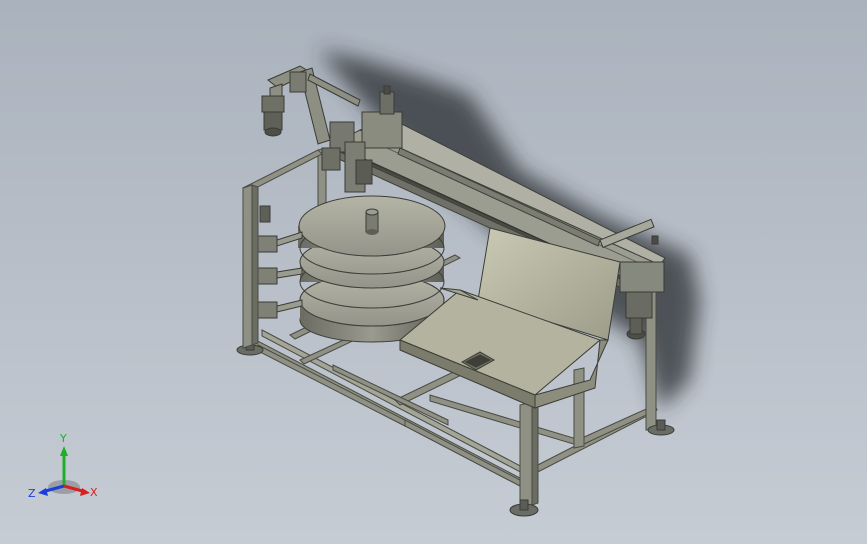  I want to click on z-axis-label: Z, so click(32, 493).